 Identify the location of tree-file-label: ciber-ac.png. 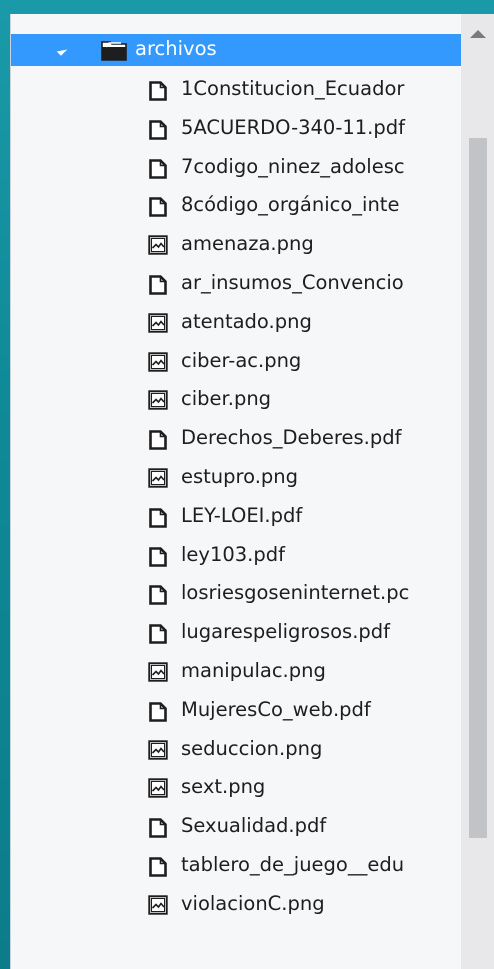
(241, 360).